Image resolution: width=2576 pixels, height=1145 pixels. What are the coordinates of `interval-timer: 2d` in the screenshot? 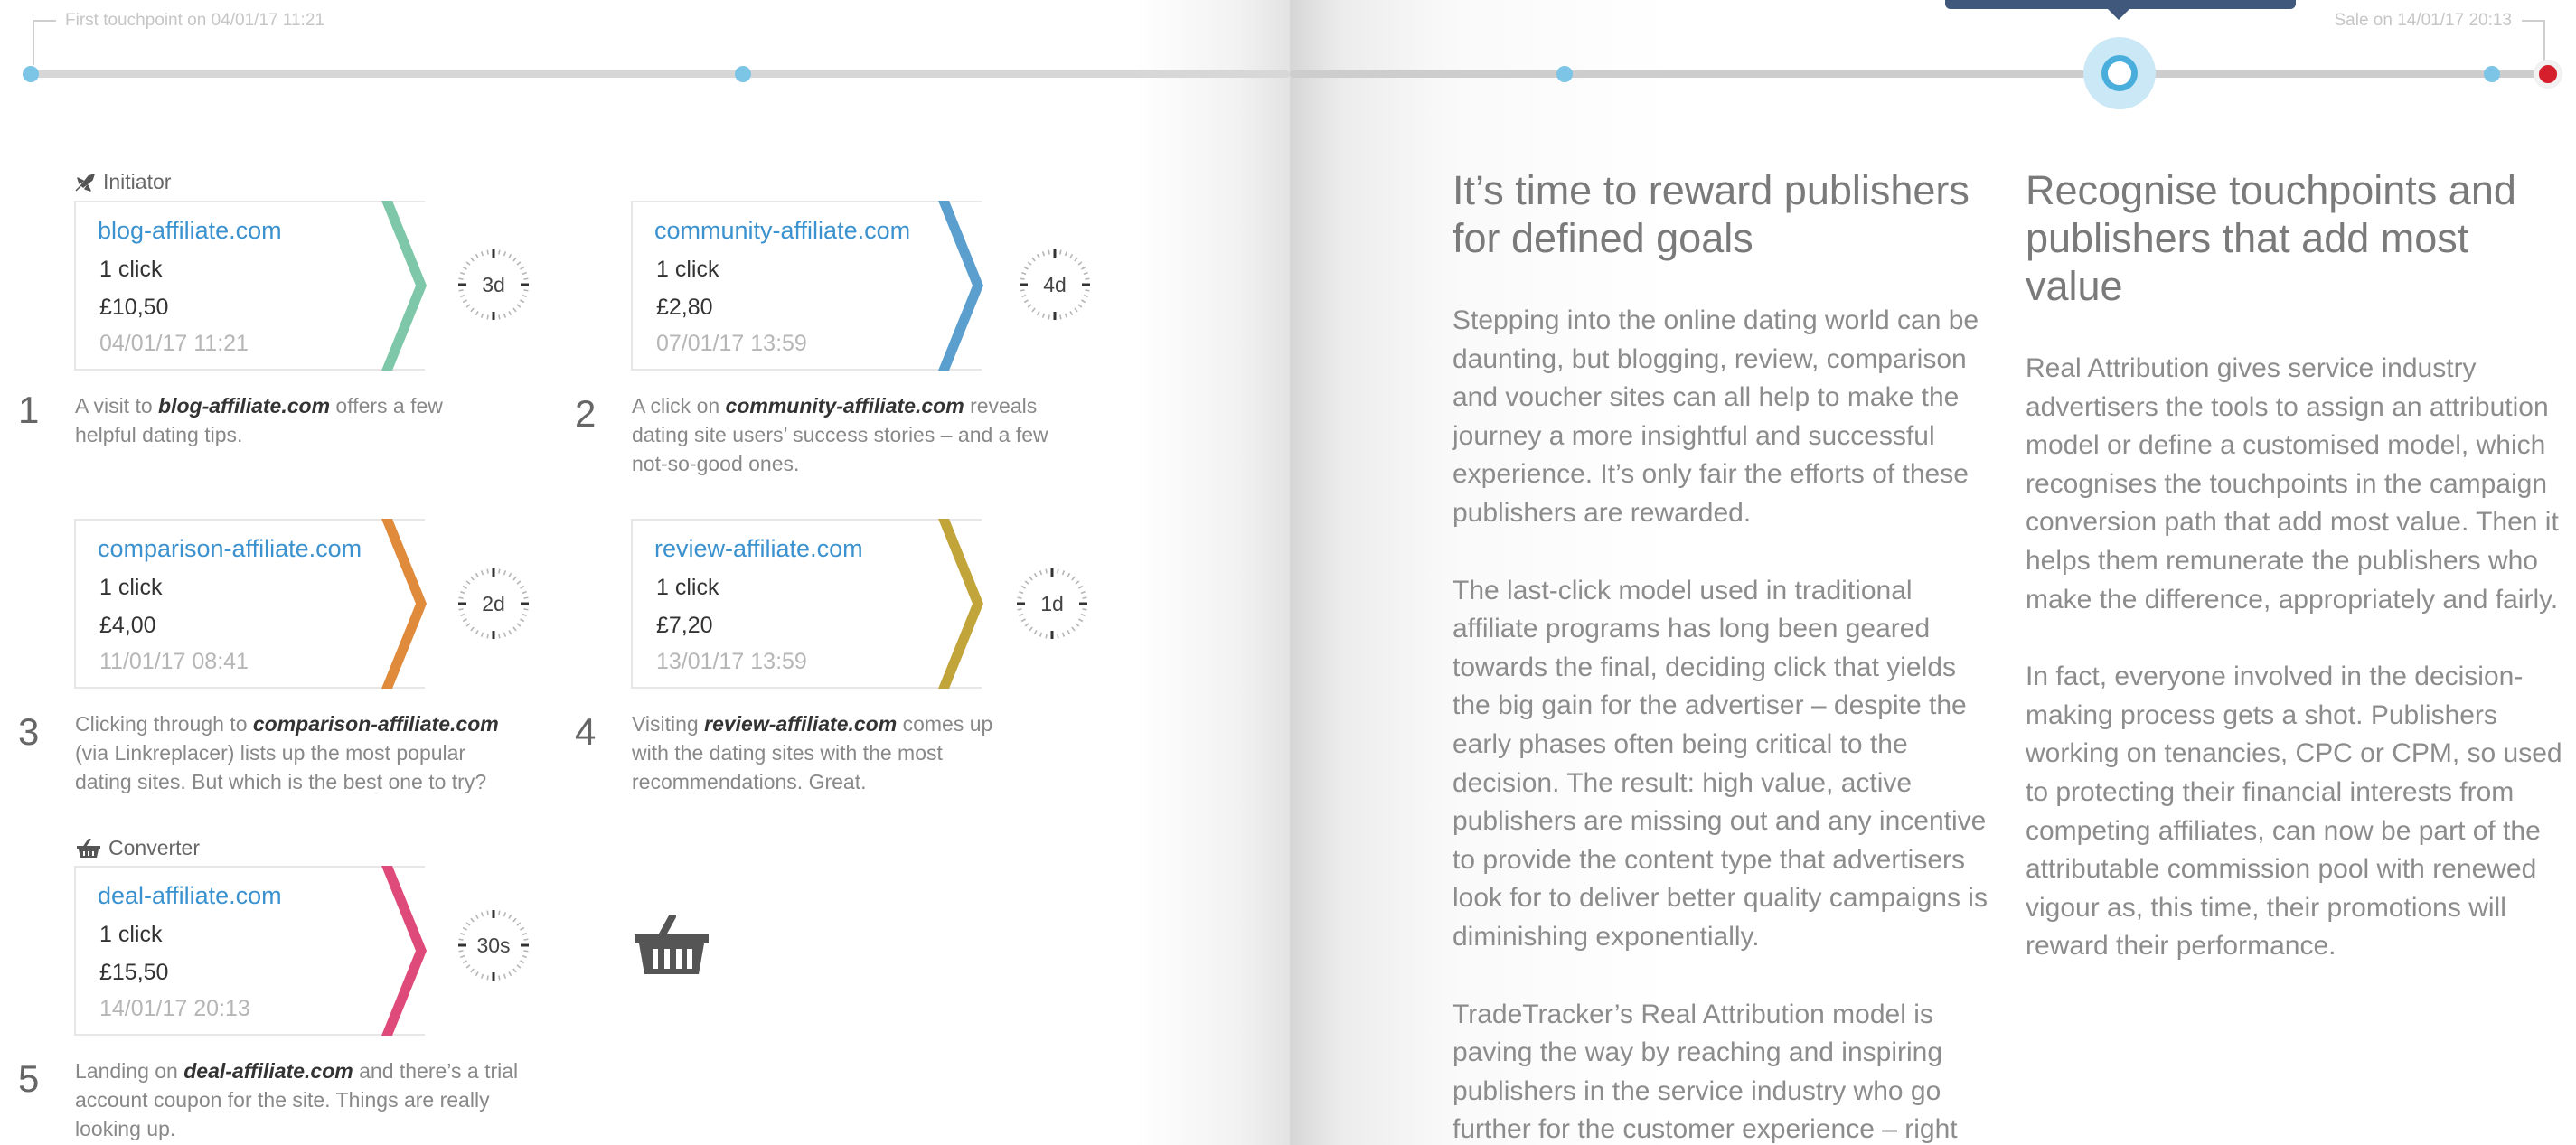 It's located at (494, 604).